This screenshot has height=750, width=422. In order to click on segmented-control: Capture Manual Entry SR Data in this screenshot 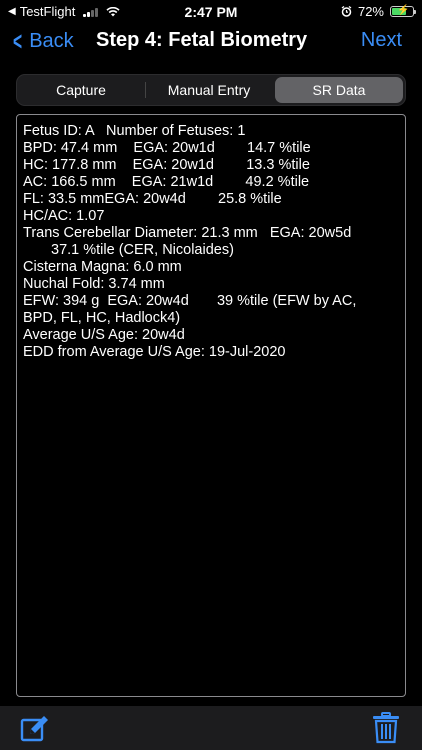, I will do `click(211, 90)`.